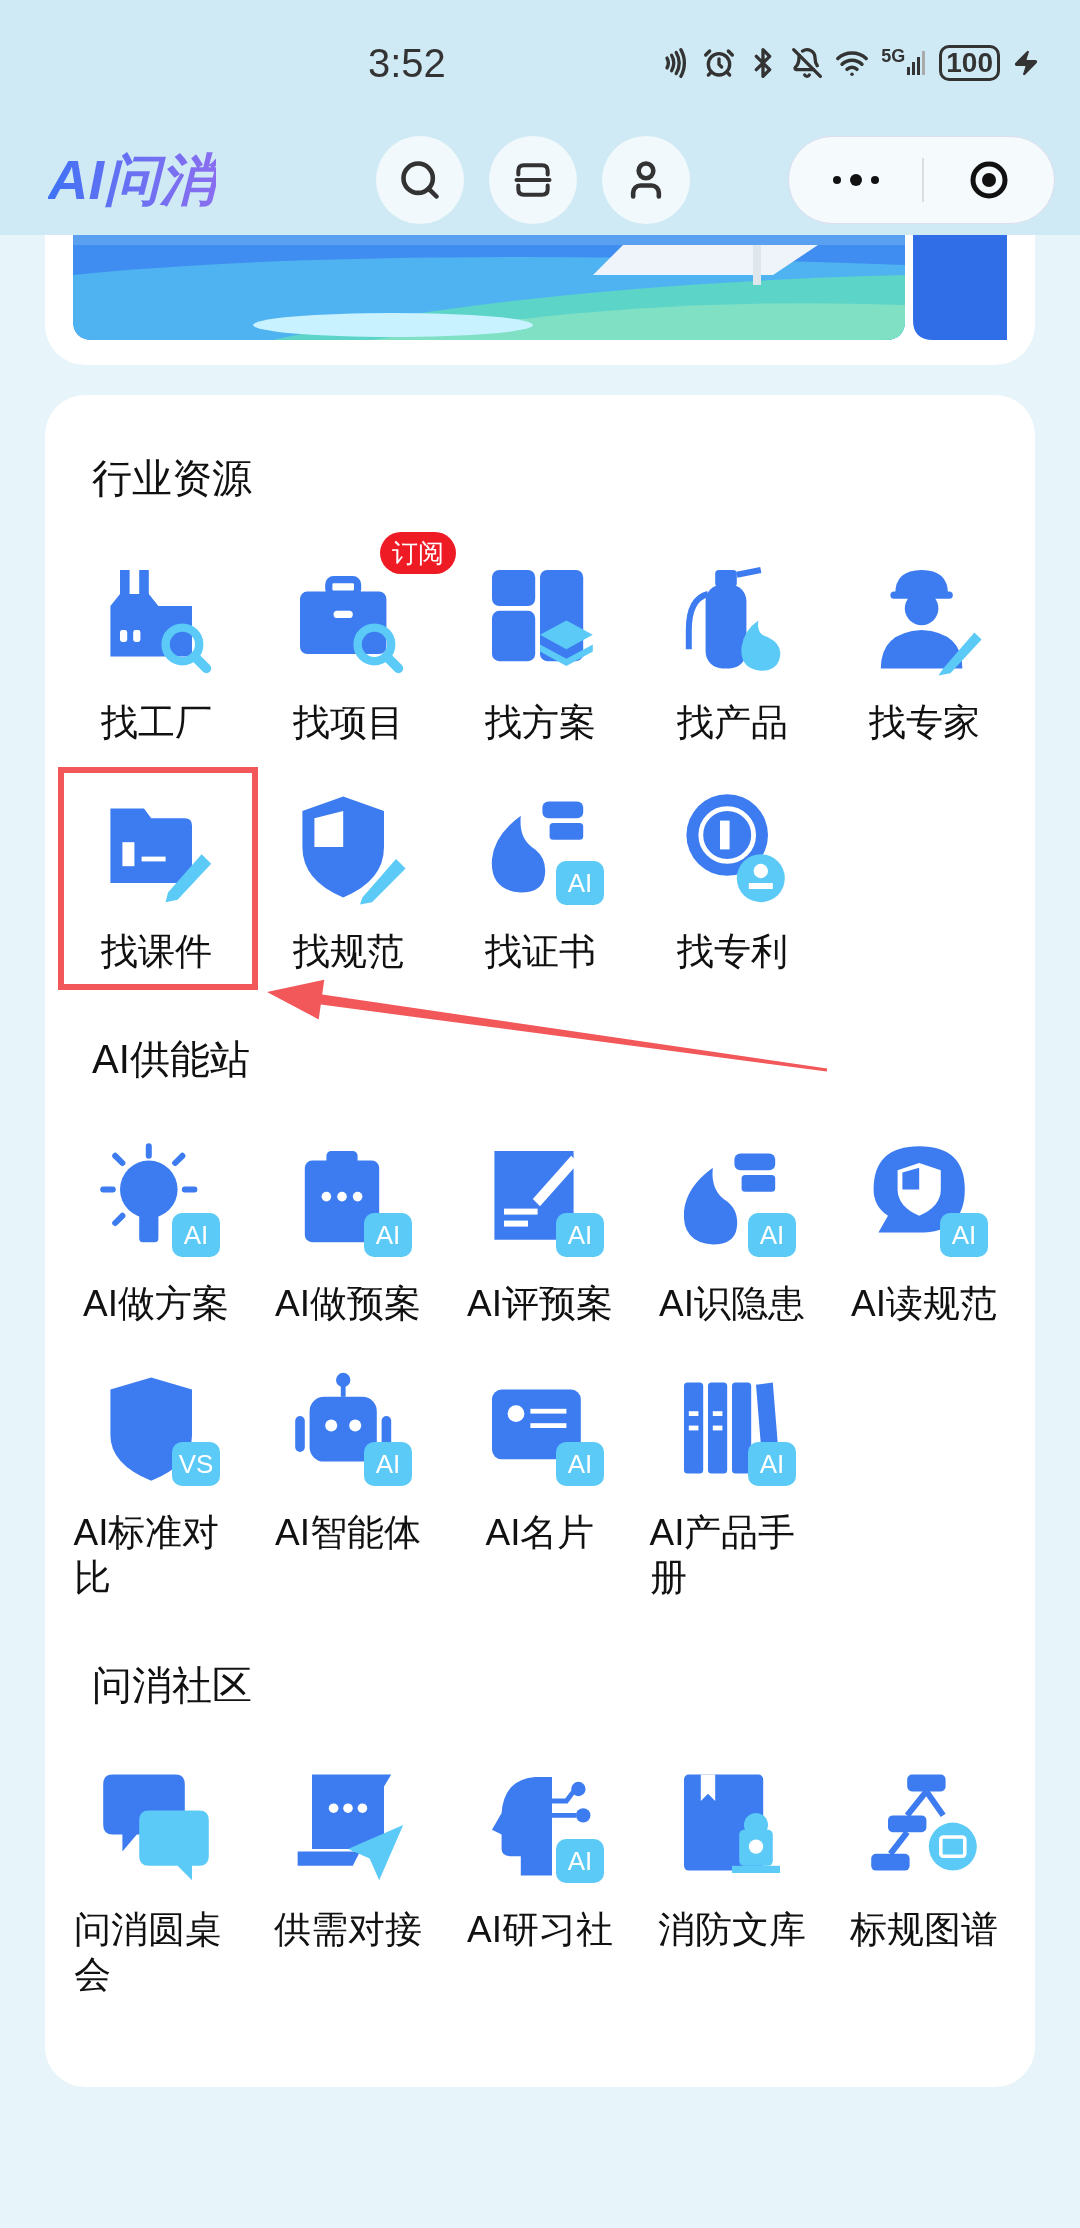 The height and width of the screenshot is (2228, 1080). Describe the element at coordinates (989, 180) in the screenshot. I see `target-icon` at that location.